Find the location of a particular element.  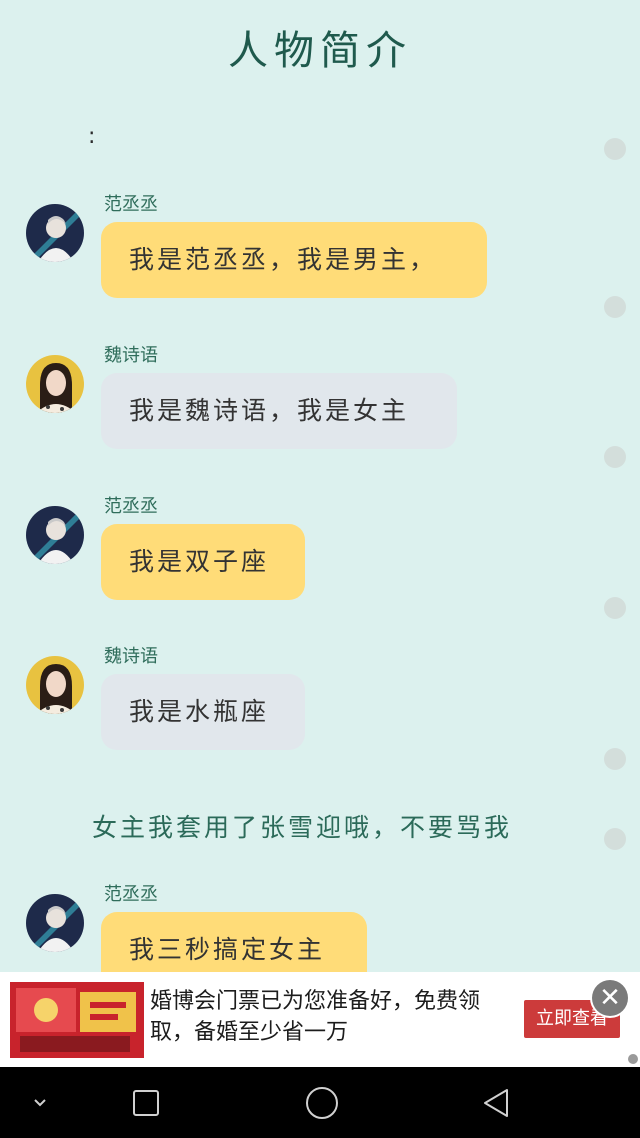

ad-image is located at coordinates (77, 1020).